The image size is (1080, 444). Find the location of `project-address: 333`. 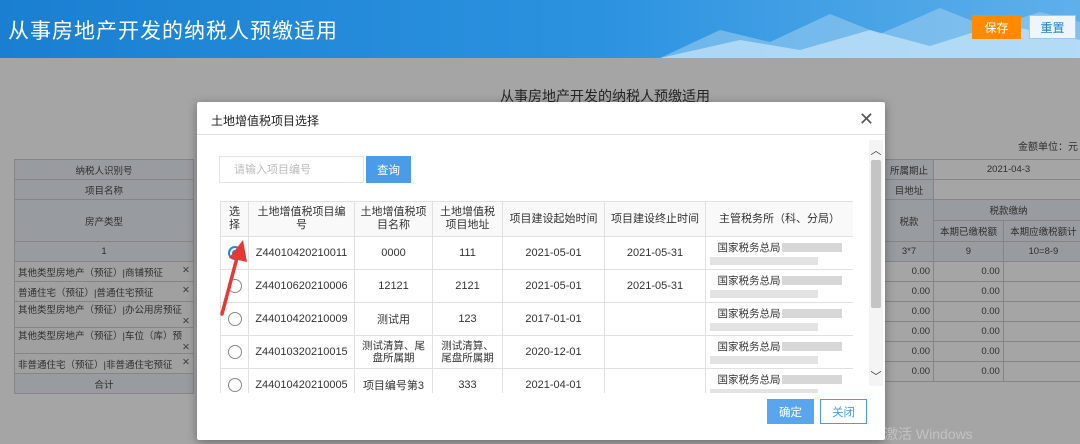

project-address: 333 is located at coordinates (467, 380).